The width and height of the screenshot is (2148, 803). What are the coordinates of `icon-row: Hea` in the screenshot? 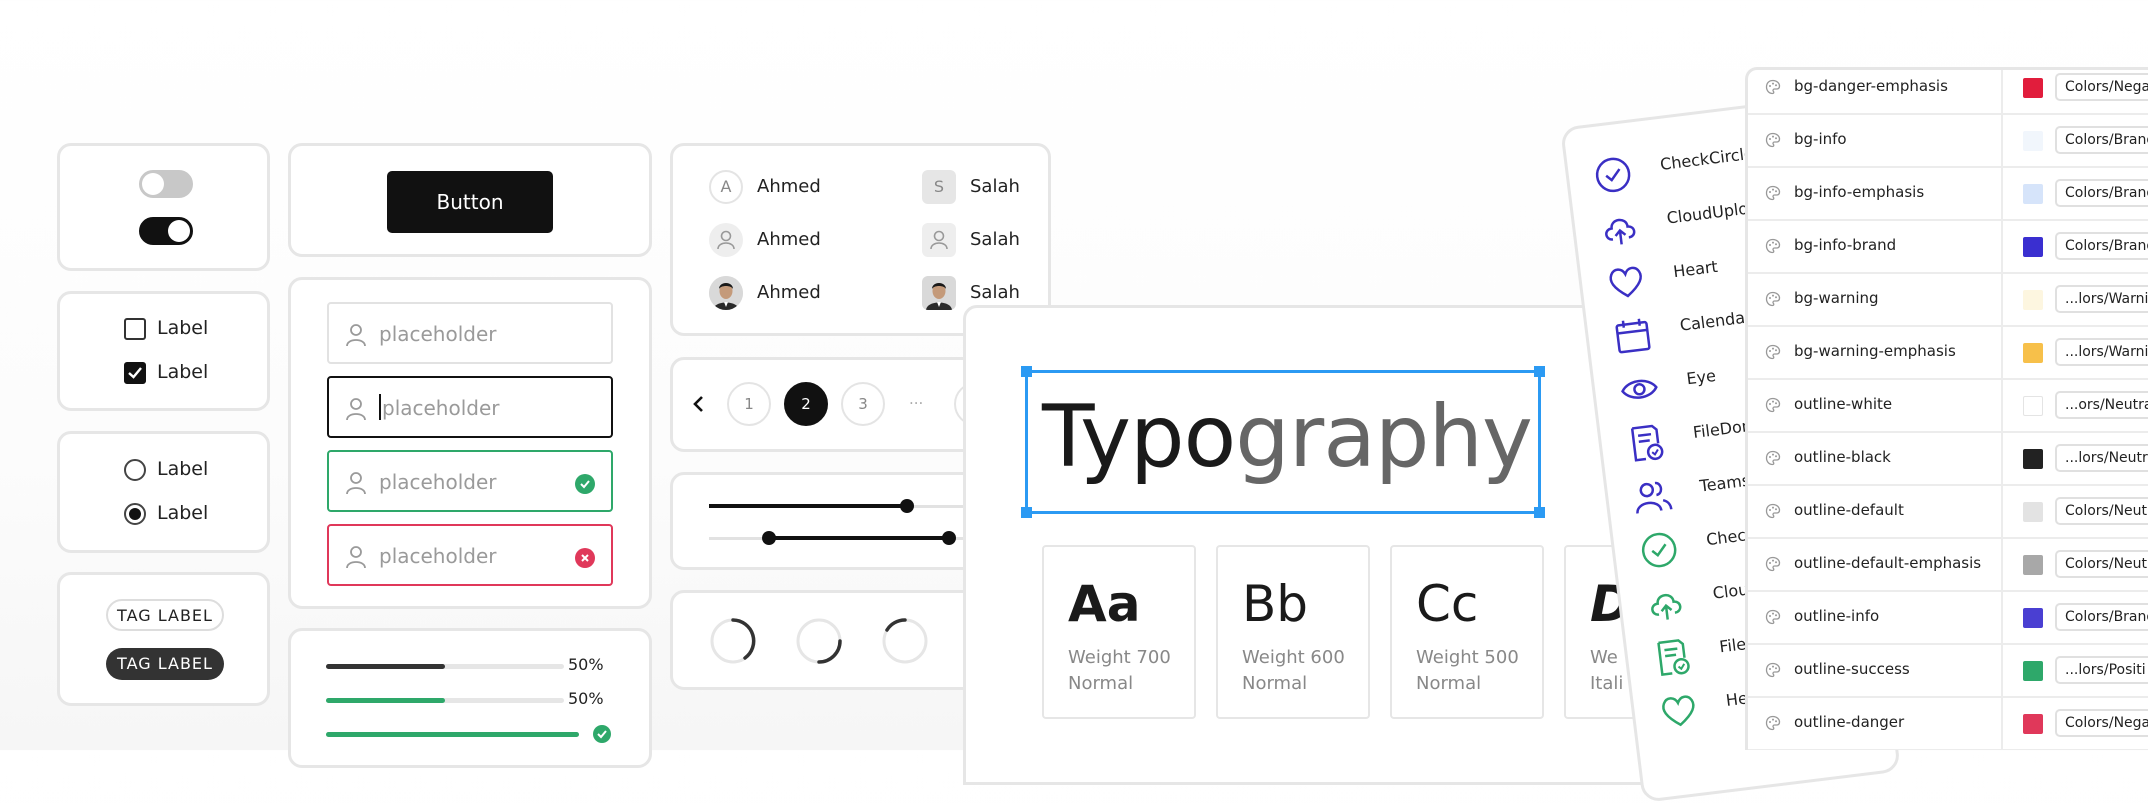 It's located at (1708, 710).